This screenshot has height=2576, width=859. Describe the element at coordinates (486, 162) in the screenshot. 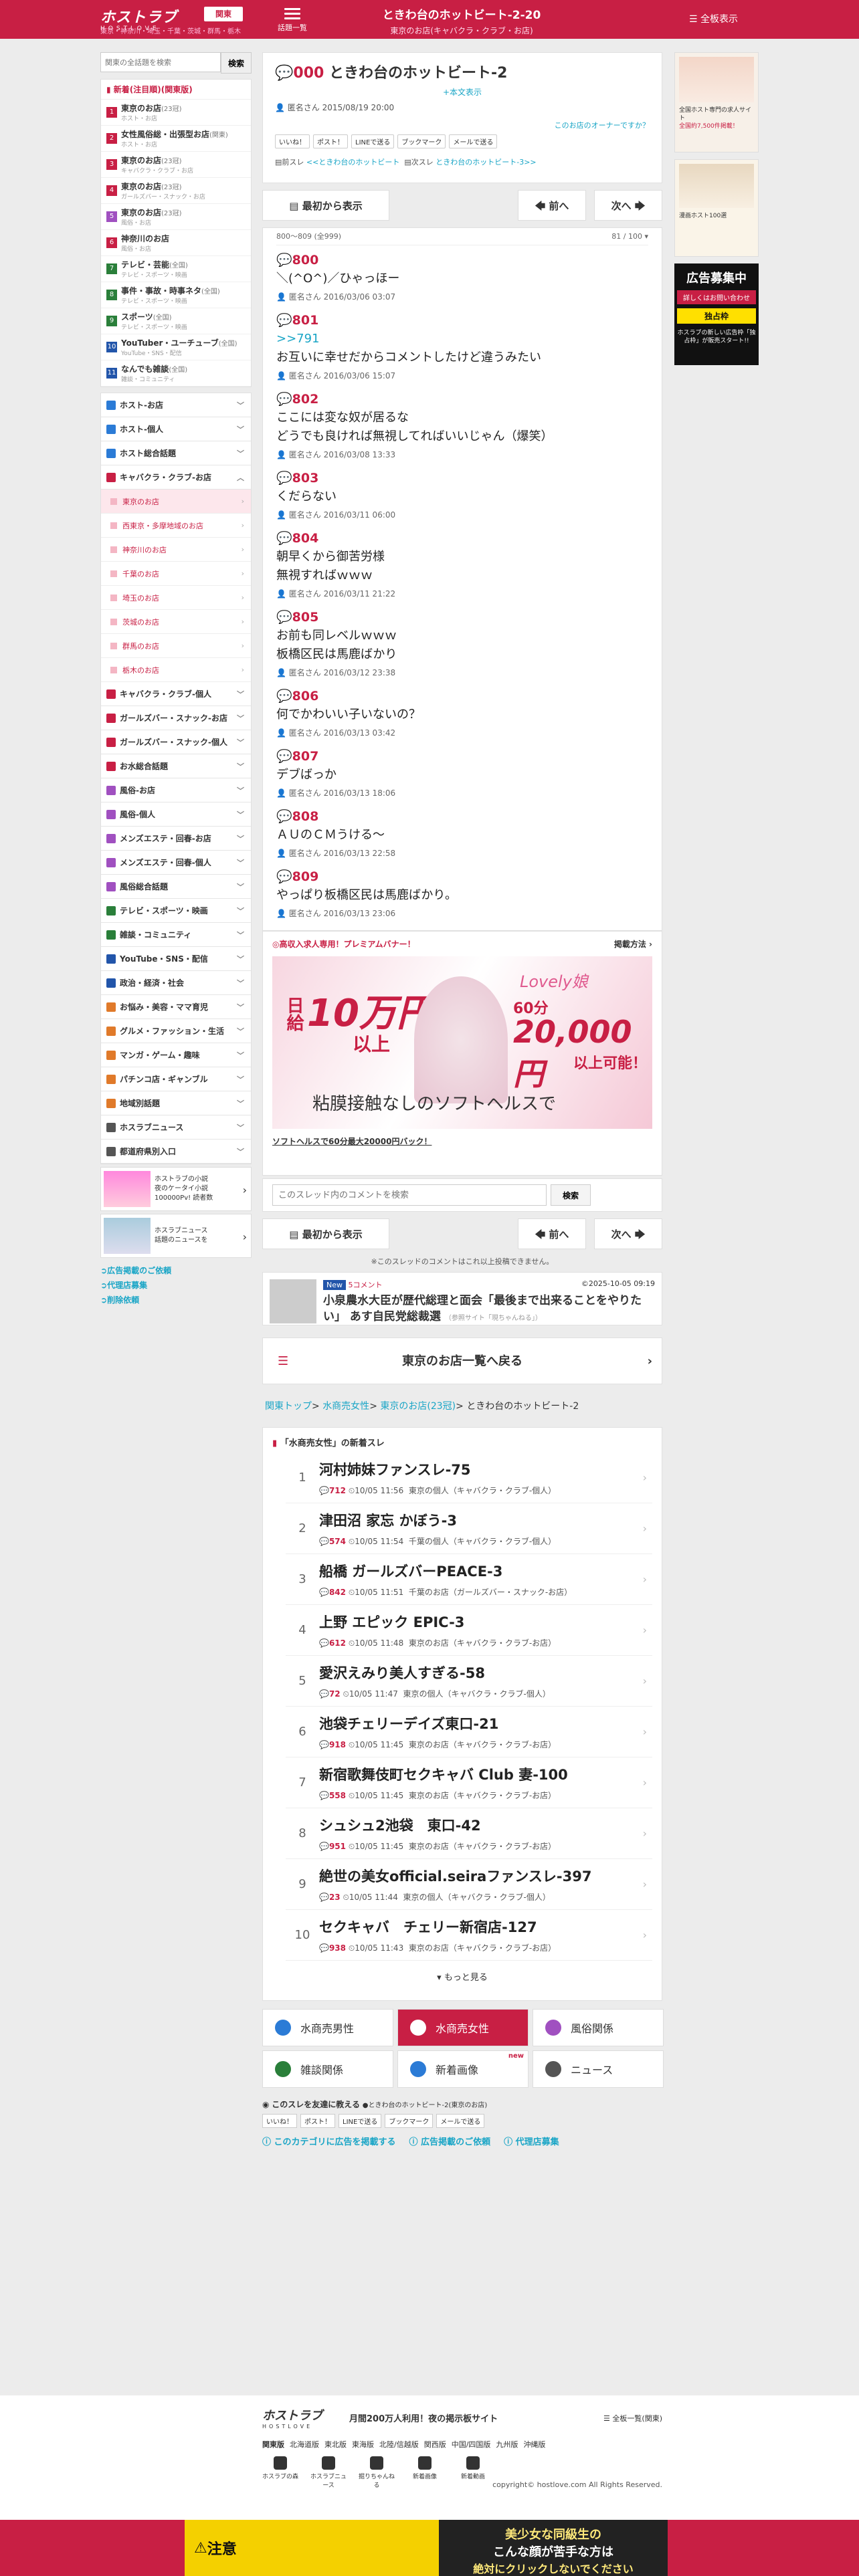

I see `next-thread-link: ときわ台のホットビート-3>>` at that location.